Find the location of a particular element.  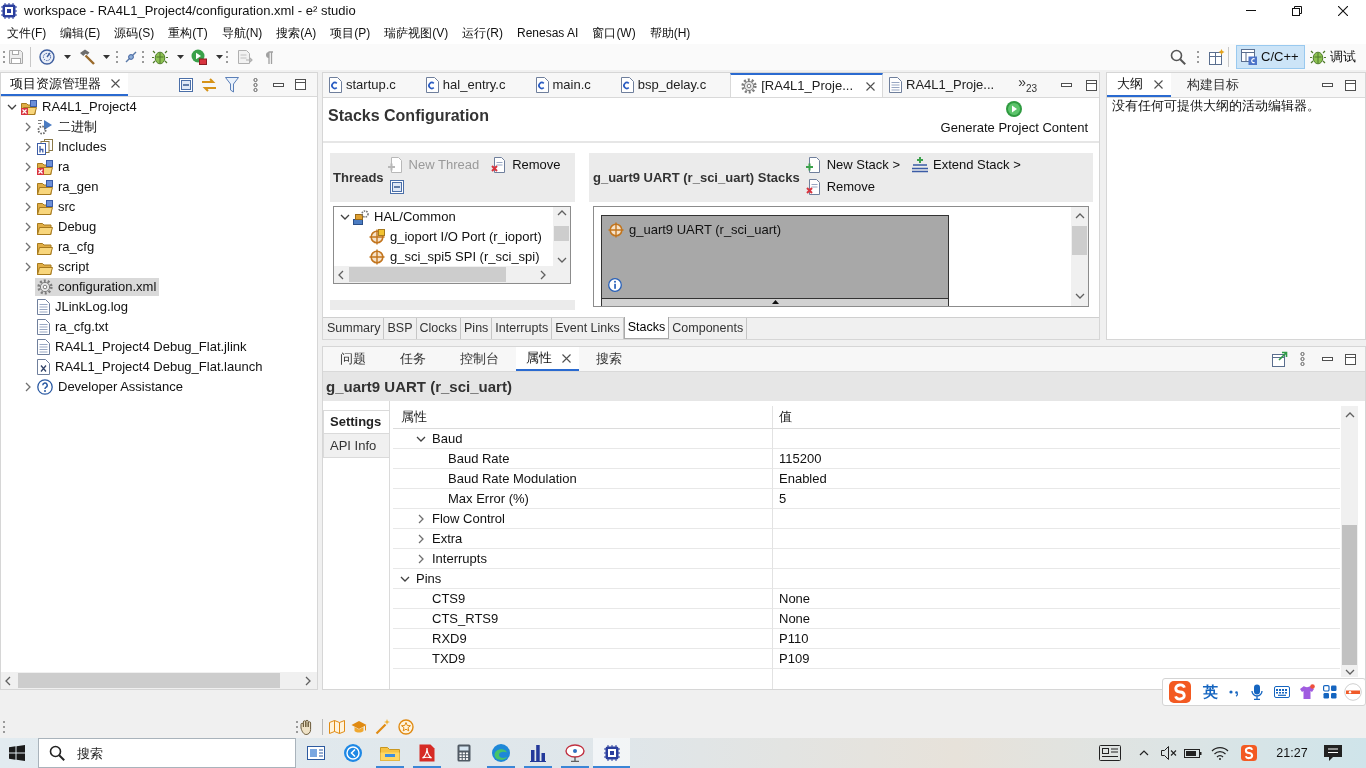

perspective-button: C/C++ is located at coordinates (1270, 57).